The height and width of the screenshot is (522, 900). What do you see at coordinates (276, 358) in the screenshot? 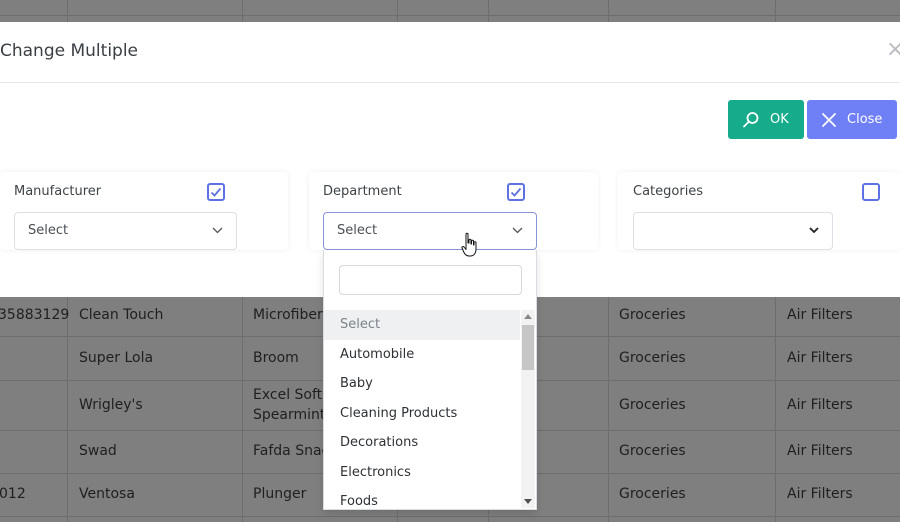
I see `table-cell-product: Broom` at bounding box center [276, 358].